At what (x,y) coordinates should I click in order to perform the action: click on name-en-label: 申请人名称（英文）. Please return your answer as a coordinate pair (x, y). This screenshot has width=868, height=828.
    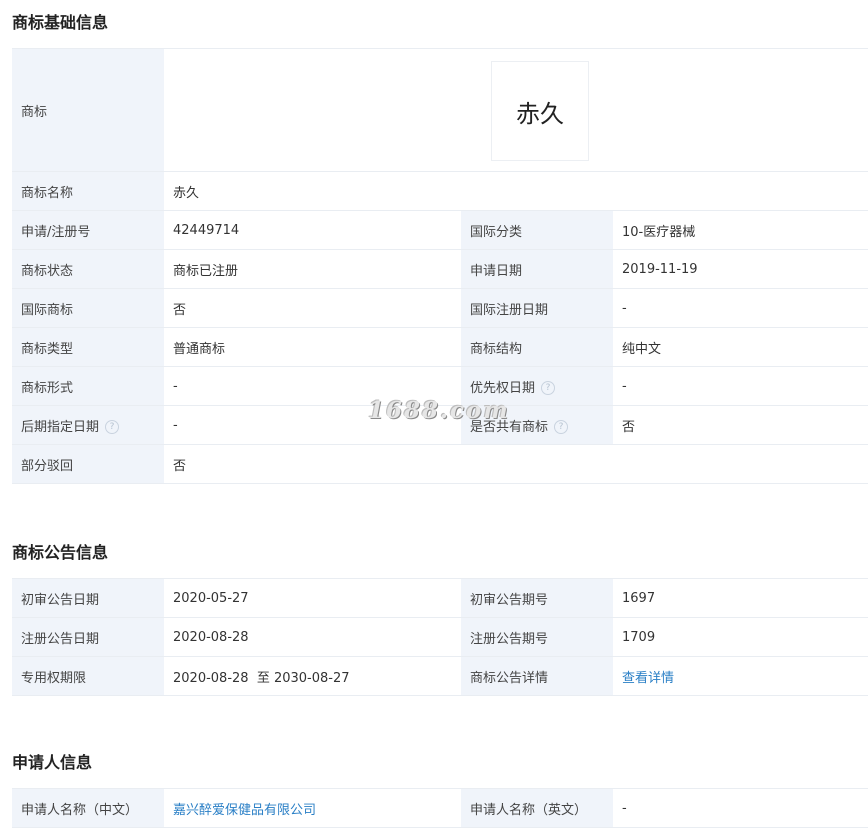
    Looking at the image, I should click on (537, 808).